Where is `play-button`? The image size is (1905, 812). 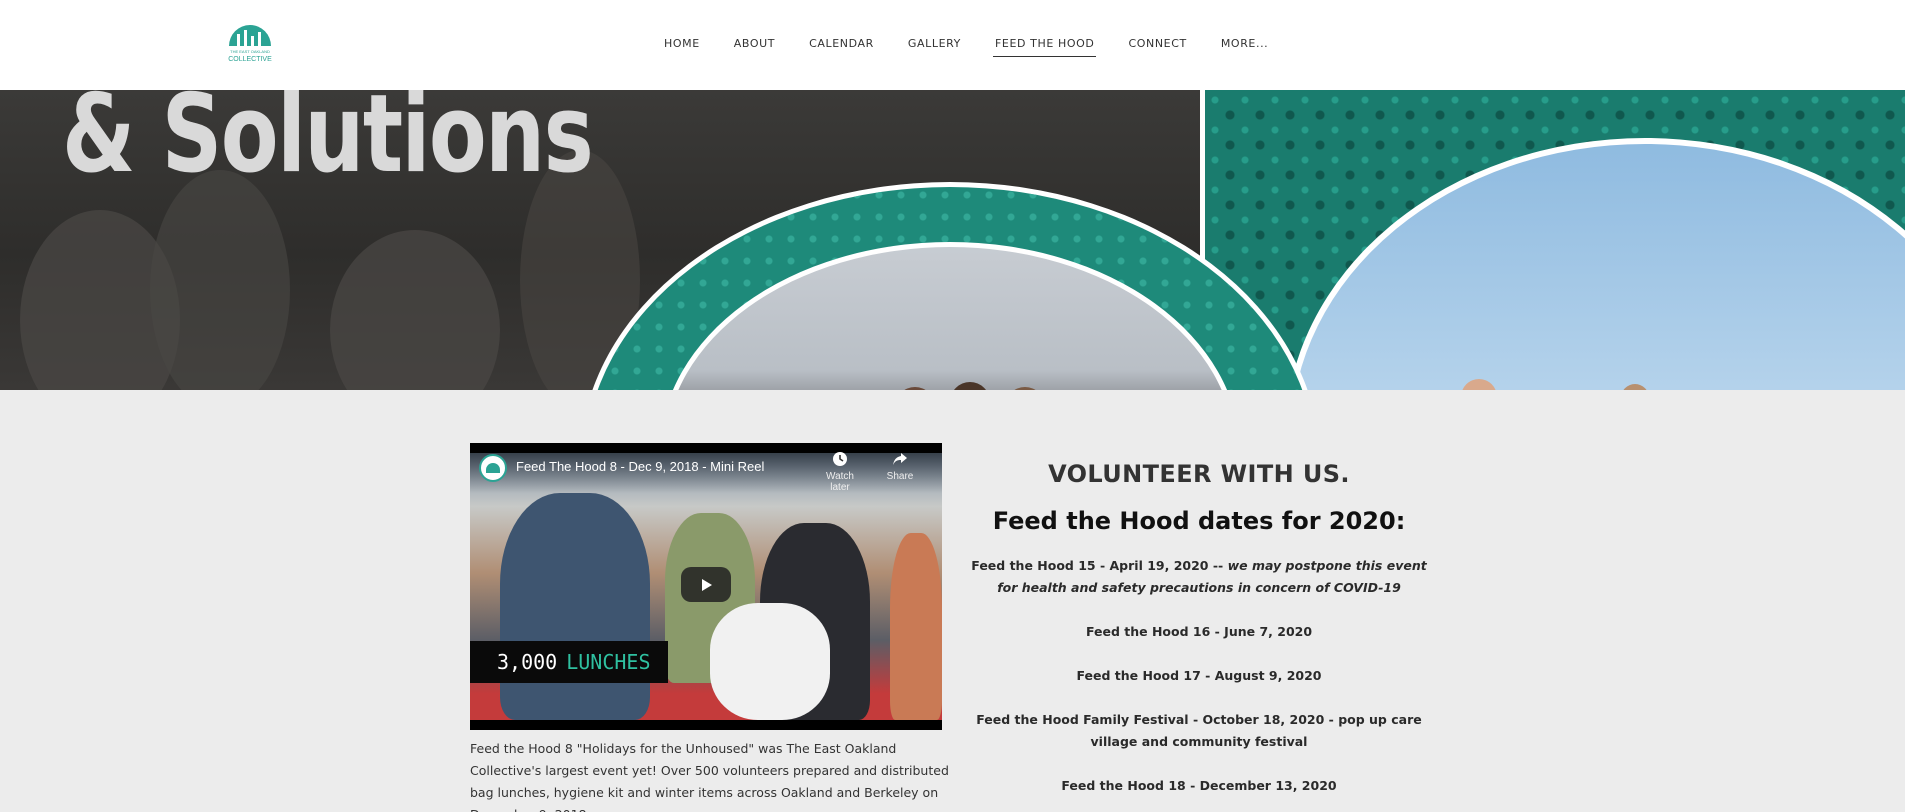 play-button is located at coordinates (706, 584).